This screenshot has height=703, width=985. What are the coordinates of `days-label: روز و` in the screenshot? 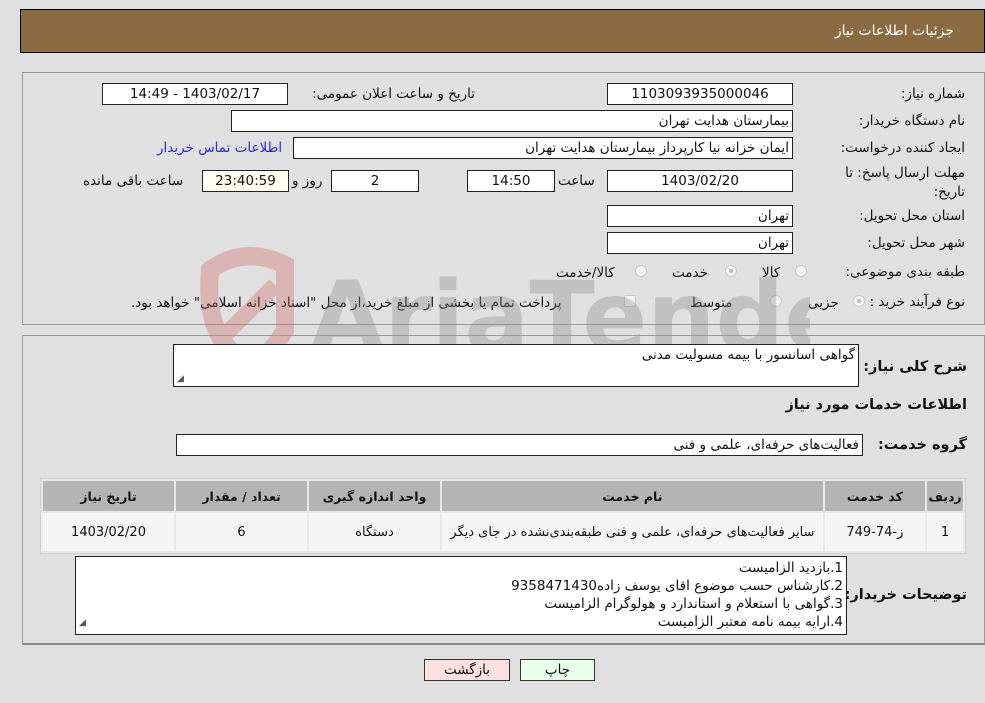 It's located at (307, 181).